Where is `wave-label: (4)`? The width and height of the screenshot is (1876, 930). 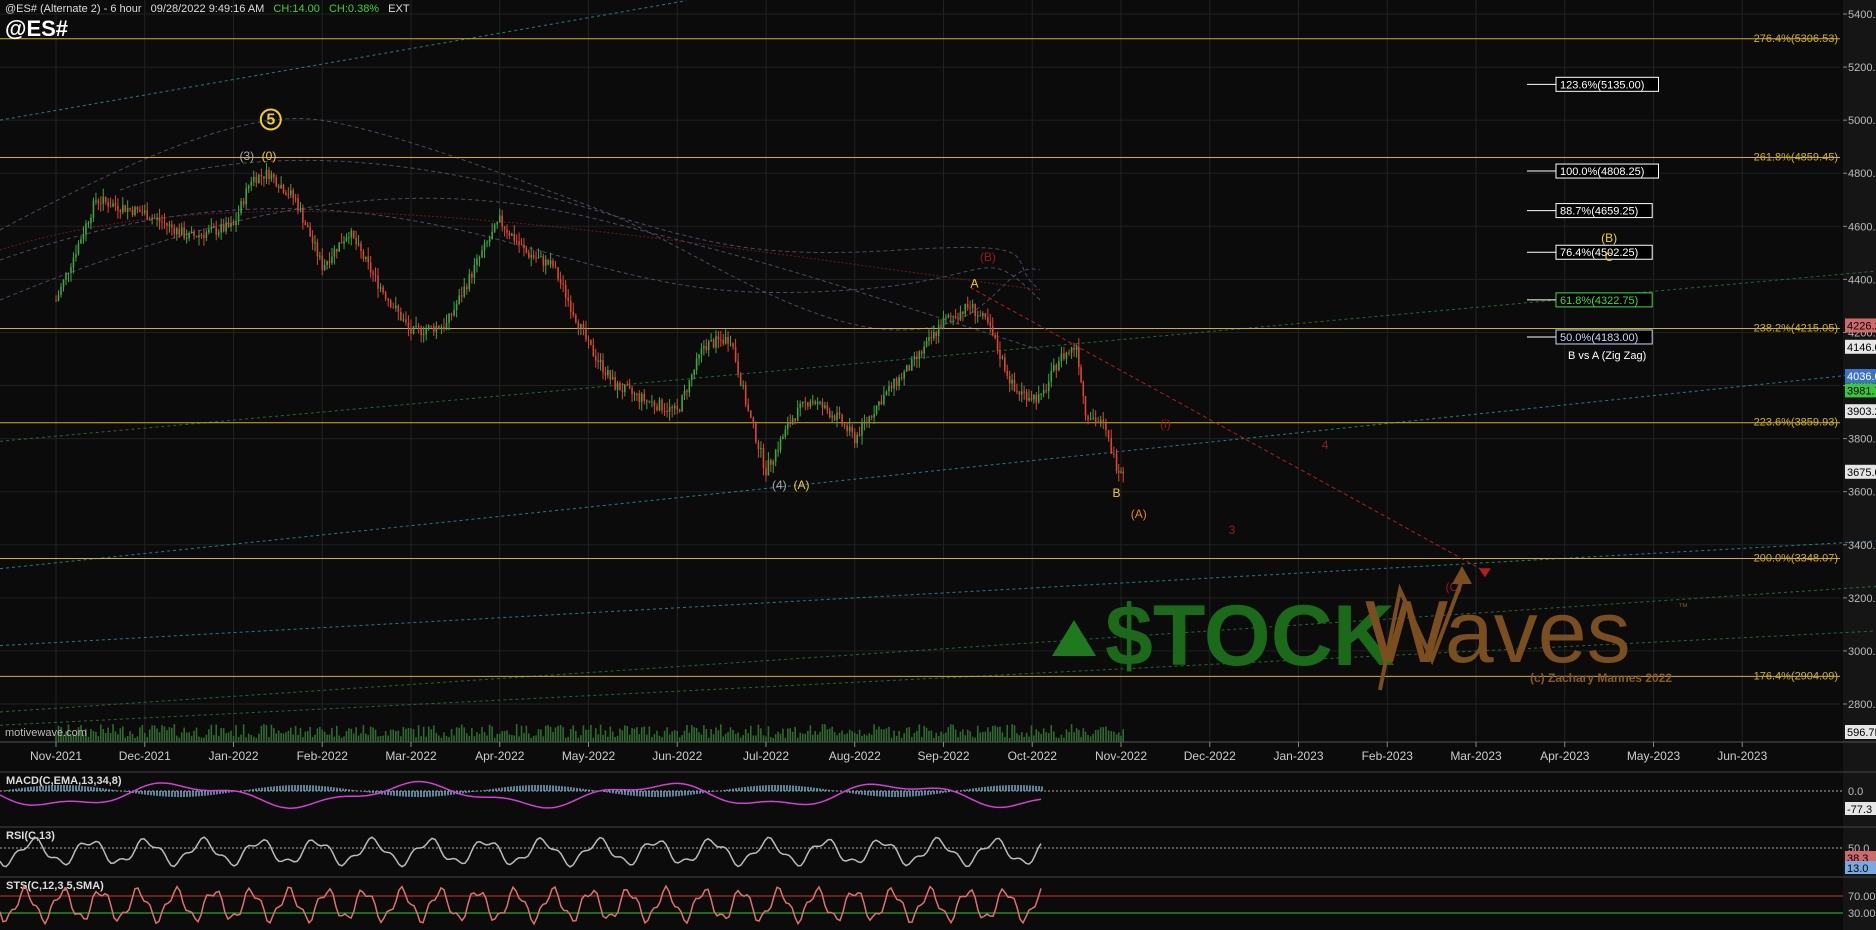 wave-label: (4) is located at coordinates (779, 485).